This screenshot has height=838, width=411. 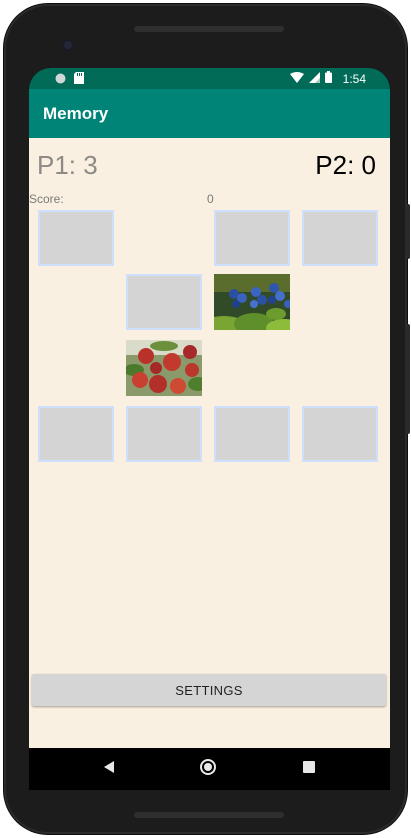 I want to click on front-camera, so click(x=68, y=45).